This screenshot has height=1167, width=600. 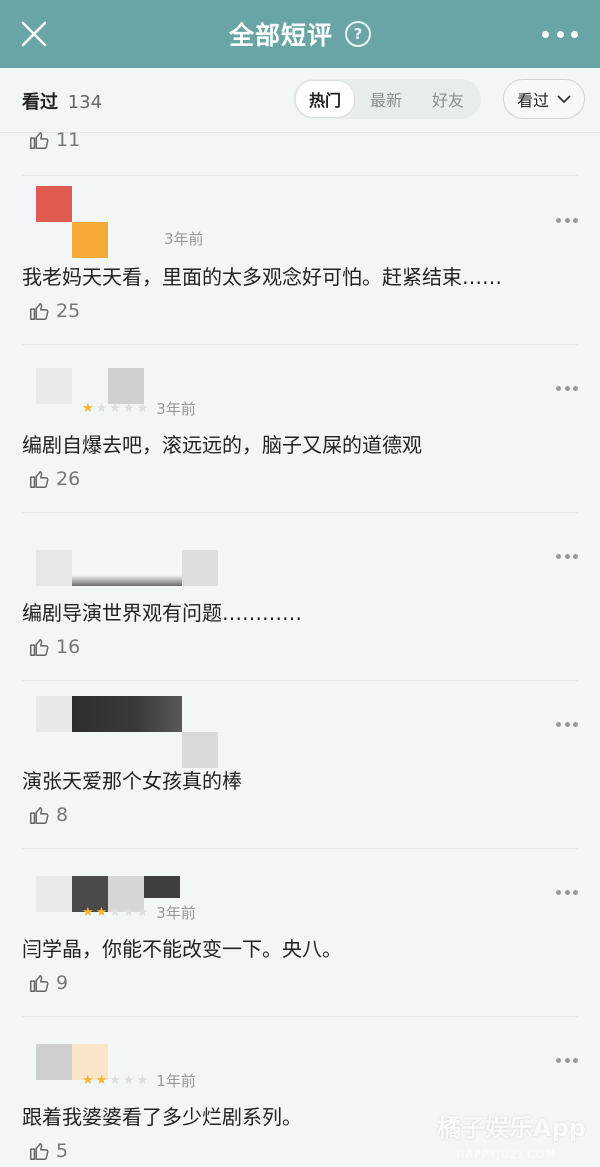 I want to click on more-button, so click(x=560, y=34).